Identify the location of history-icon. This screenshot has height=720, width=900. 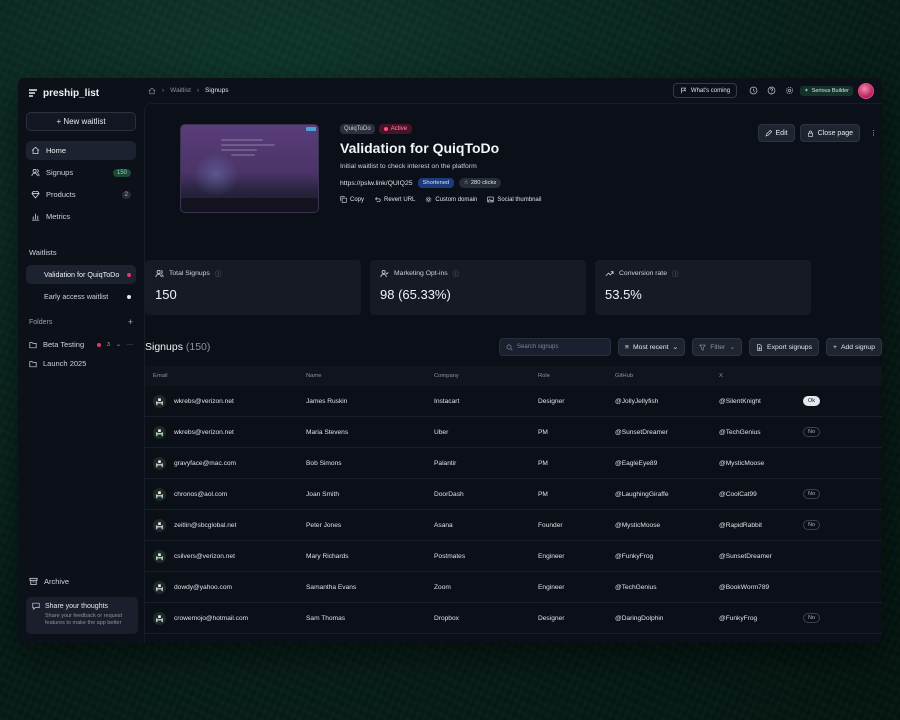
(753, 90).